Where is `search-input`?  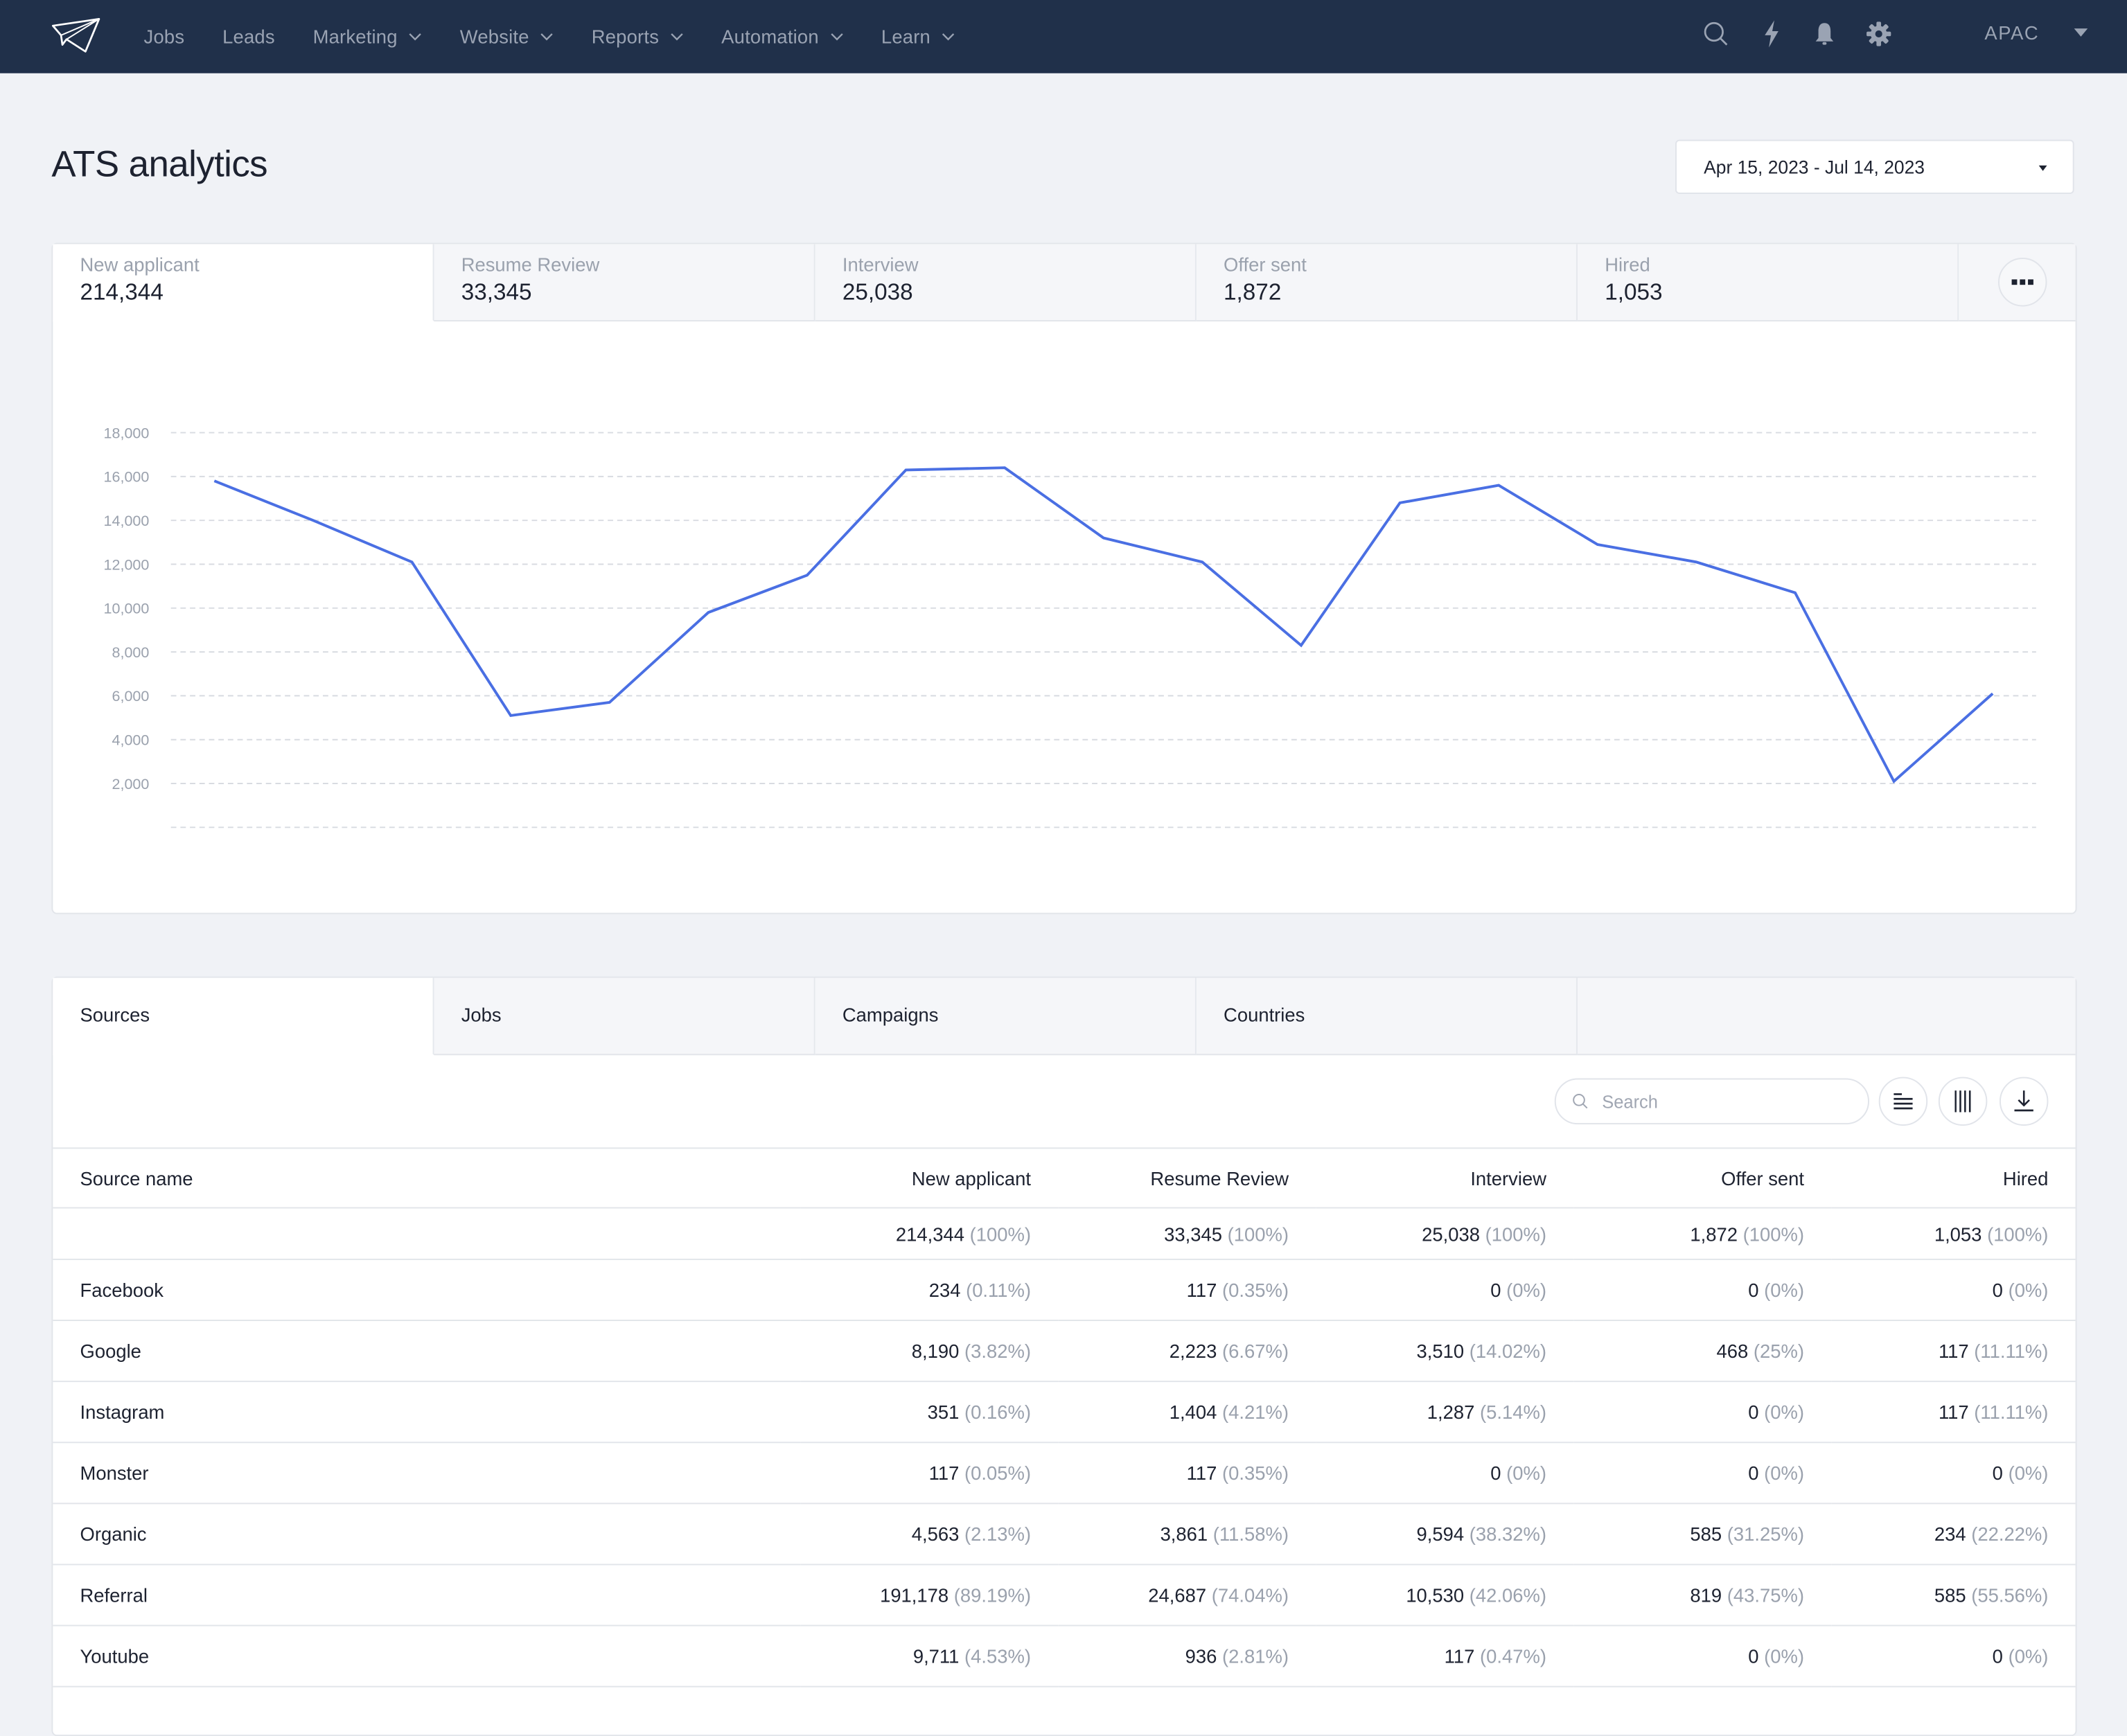
search-input is located at coordinates (1717, 1101).